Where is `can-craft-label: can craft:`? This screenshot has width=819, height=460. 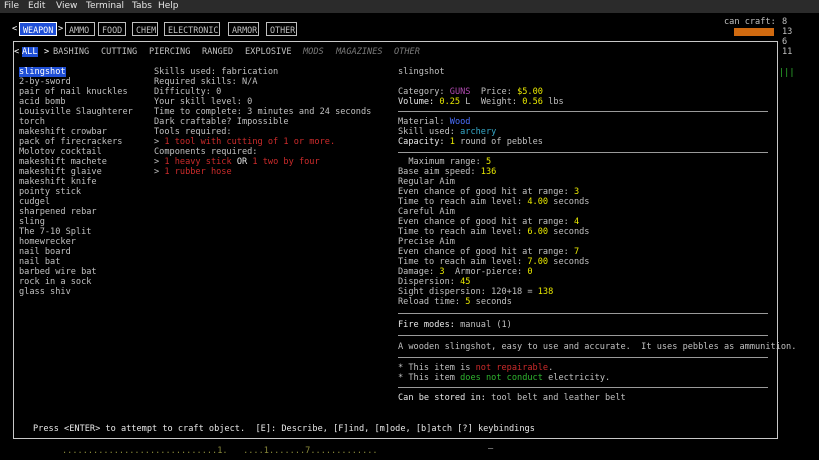 can-craft-label: can craft: is located at coordinates (750, 22).